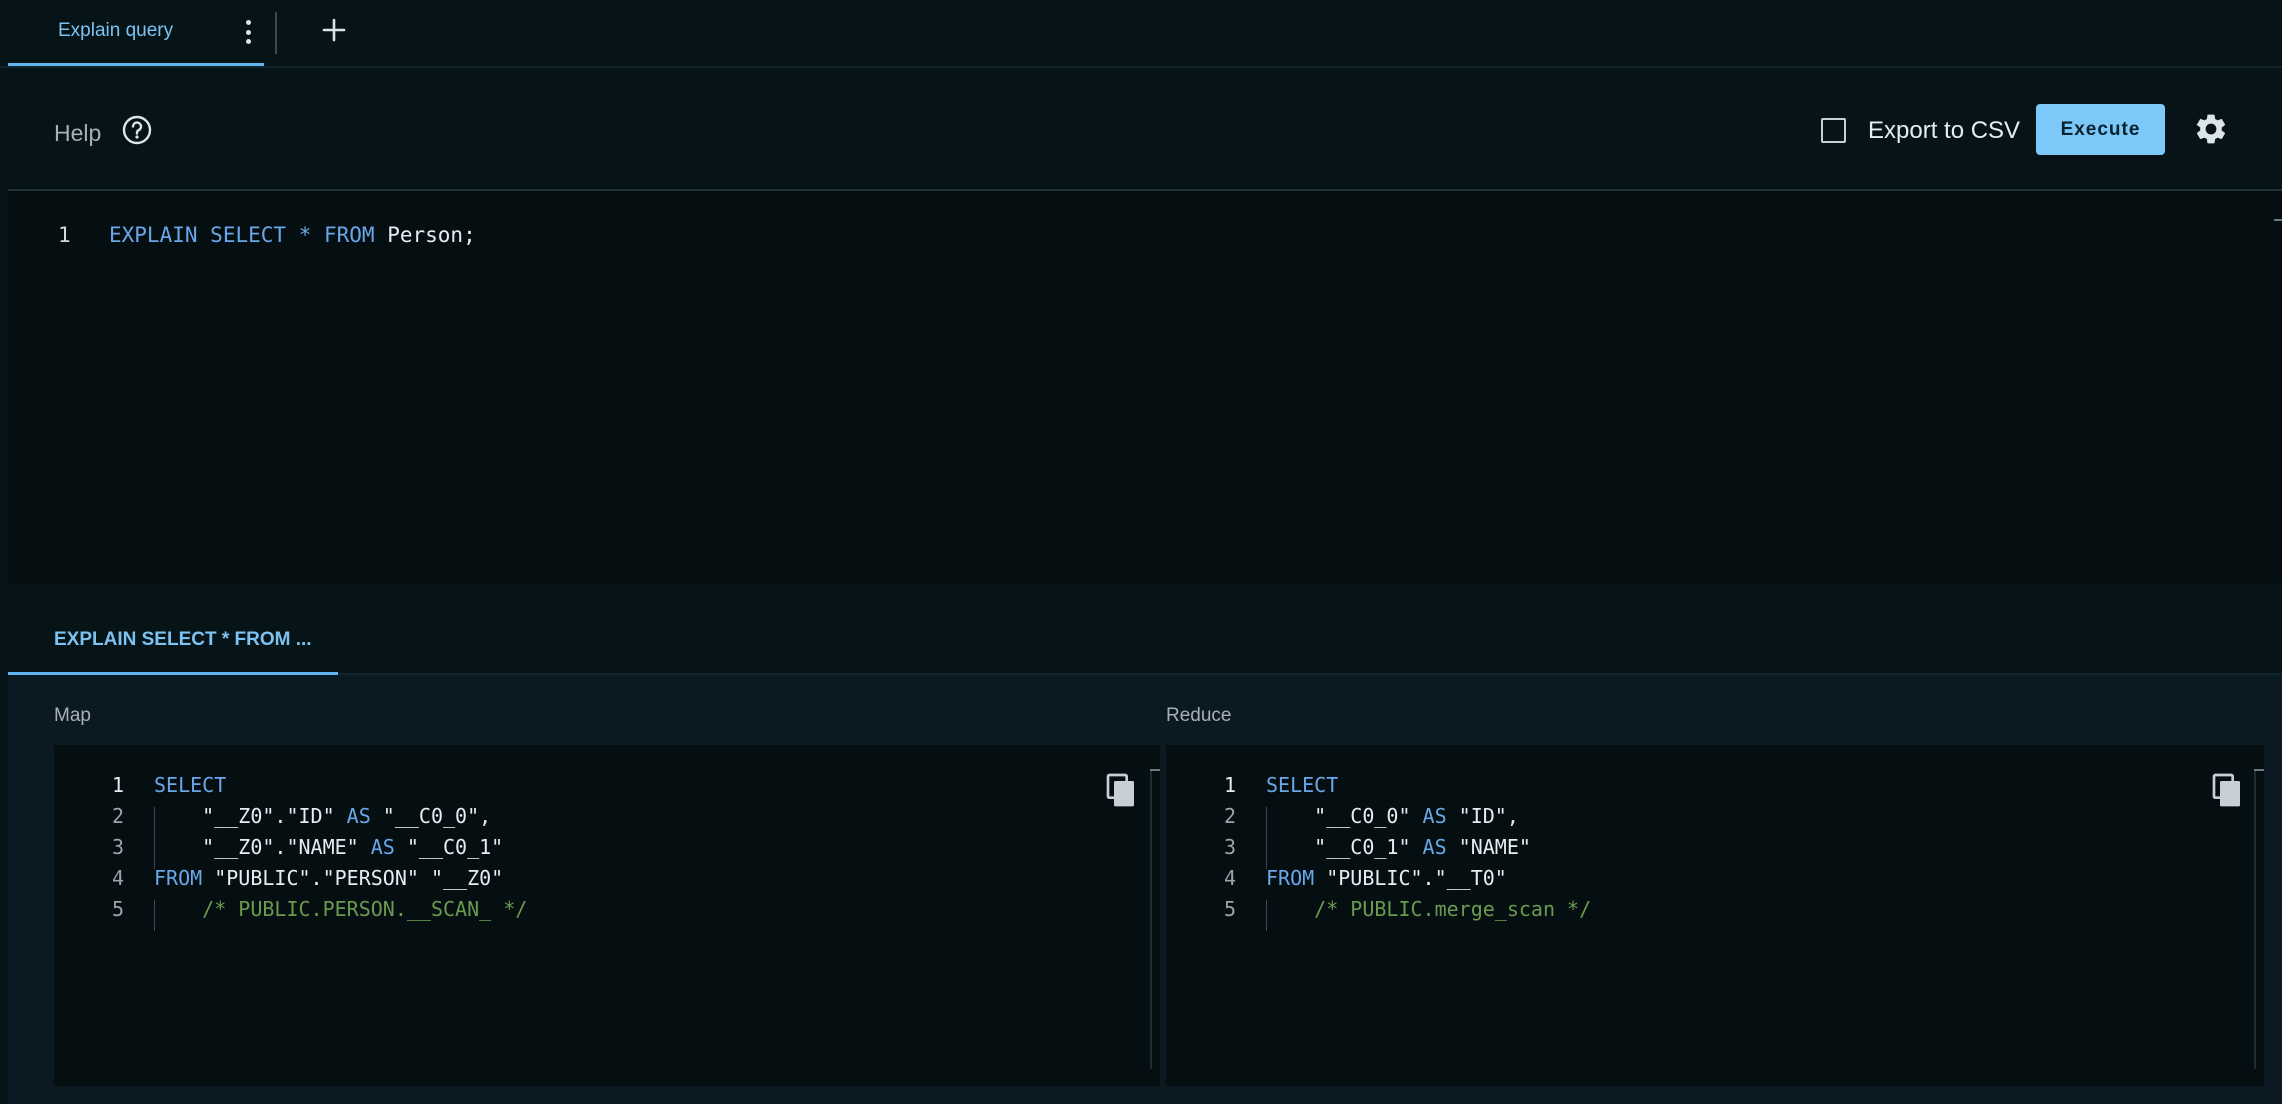 The image size is (2282, 1104). I want to click on sql-token: "PUBLIC"."PERSON" "__Z0", so click(353, 878).